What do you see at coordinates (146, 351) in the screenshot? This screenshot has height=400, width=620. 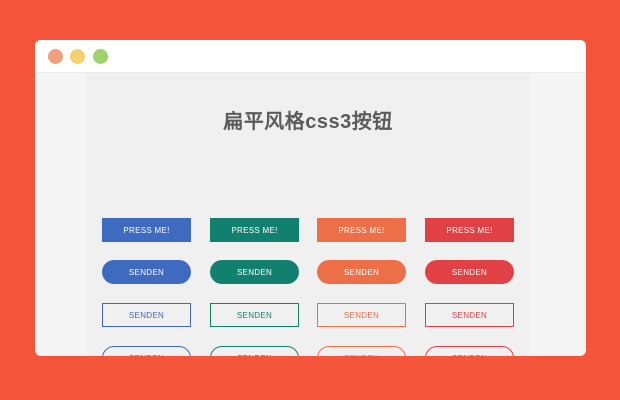 I see `senden-outline-pill-button-blue: SENDEN` at bounding box center [146, 351].